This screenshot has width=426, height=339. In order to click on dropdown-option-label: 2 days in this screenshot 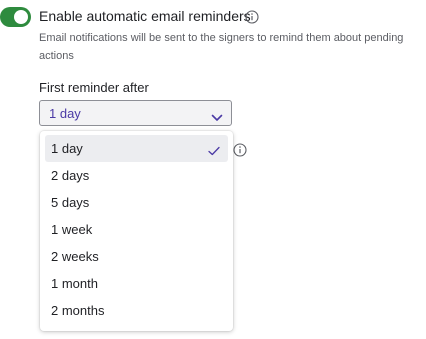, I will do `click(70, 175)`.